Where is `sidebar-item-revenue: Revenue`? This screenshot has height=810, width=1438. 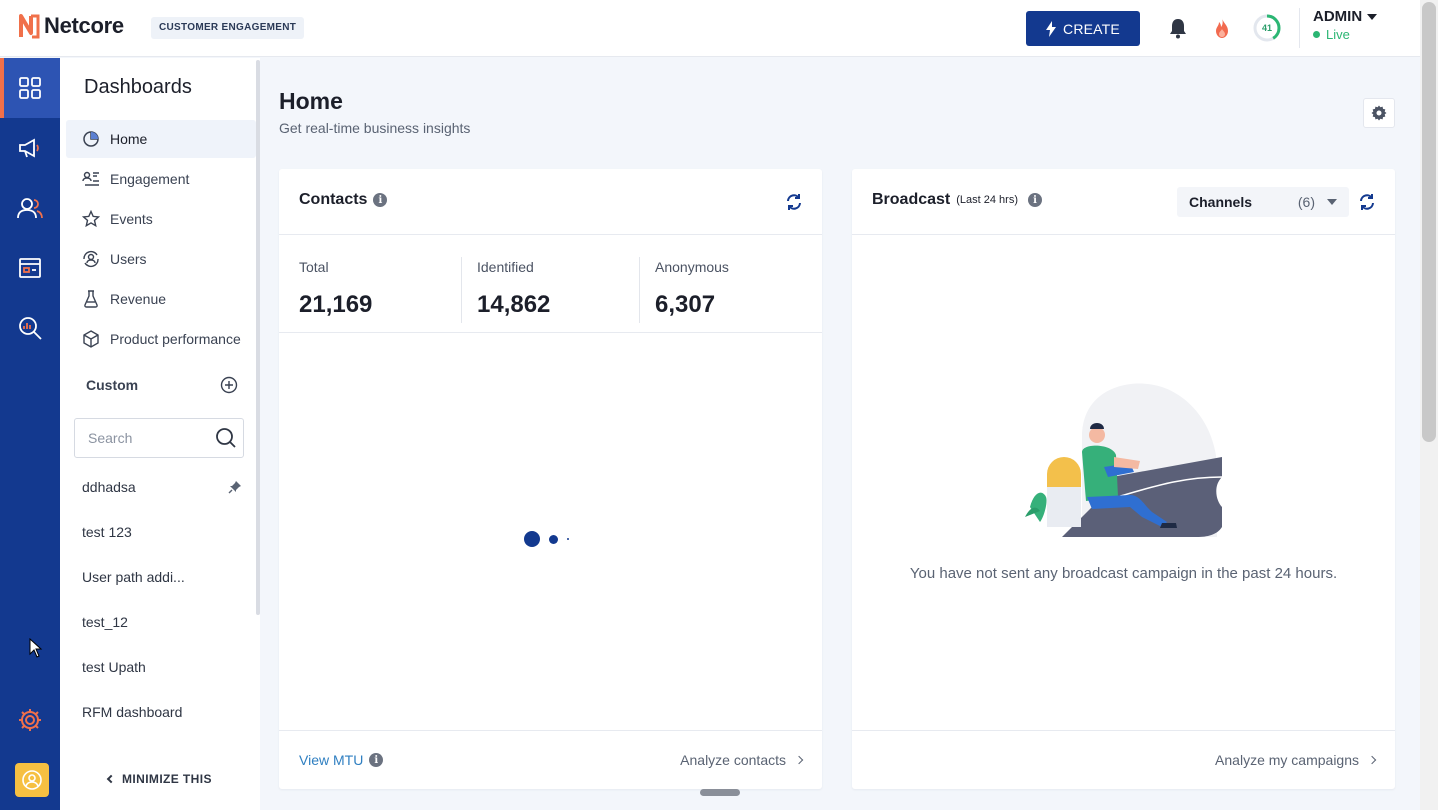
sidebar-item-revenue: Revenue is located at coordinates (161, 299).